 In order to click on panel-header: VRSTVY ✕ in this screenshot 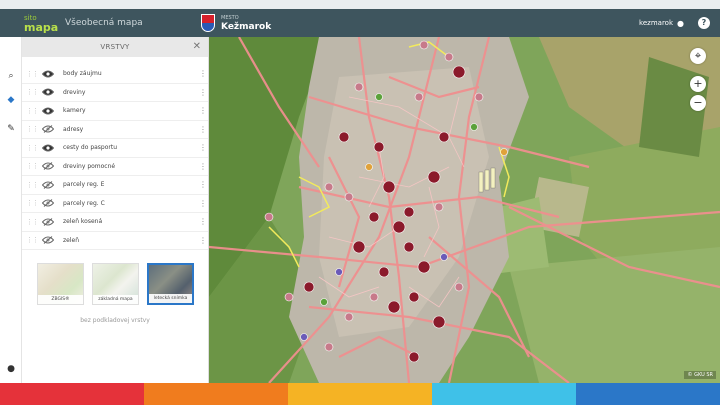, I will do `click(115, 47)`.